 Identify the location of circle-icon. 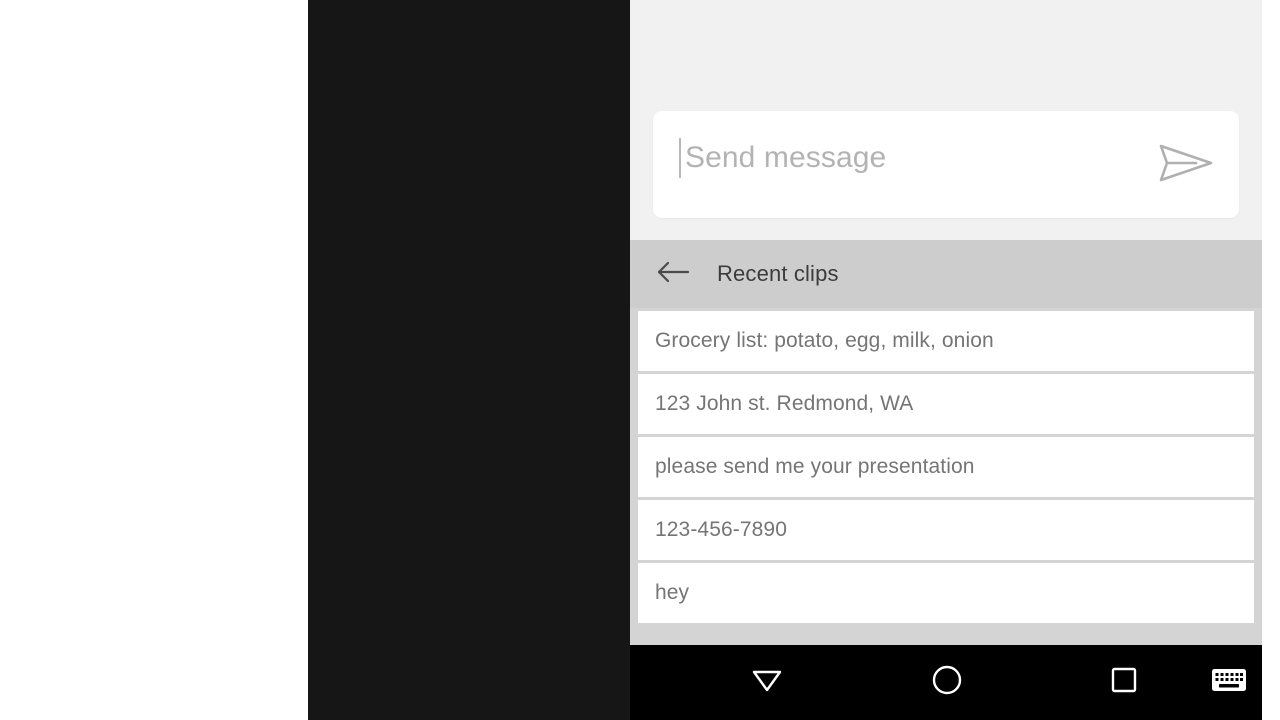
(947, 682).